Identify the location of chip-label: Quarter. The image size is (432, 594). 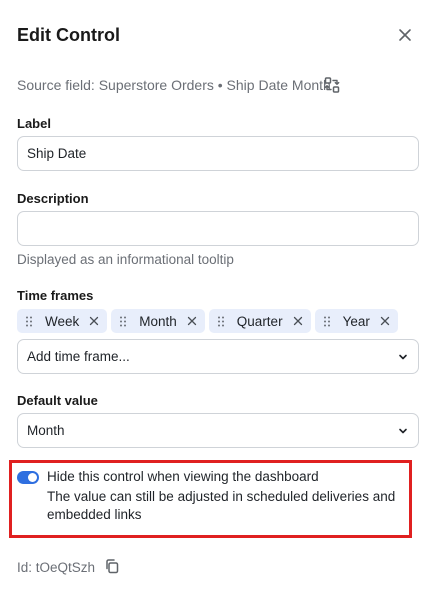
(259, 321).